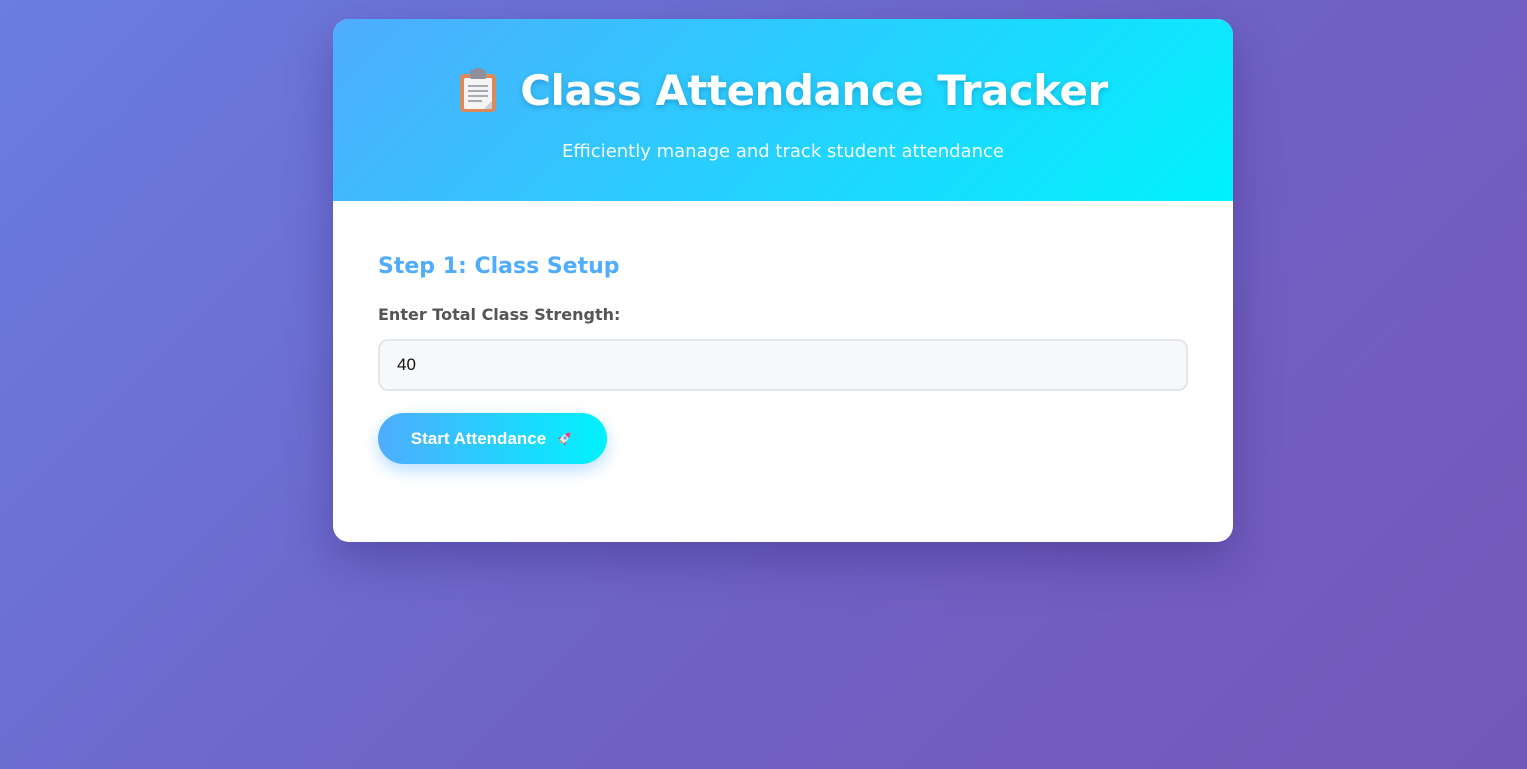 Image resolution: width=1527 pixels, height=769 pixels. I want to click on start-attendance-label: Start Attendance, so click(478, 438).